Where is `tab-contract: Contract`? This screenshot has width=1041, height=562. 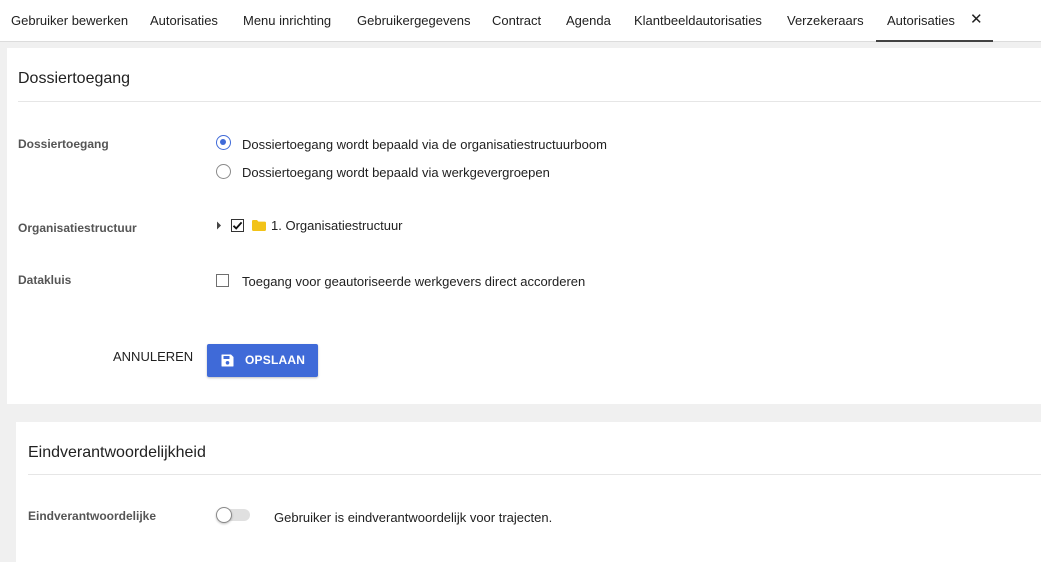 tab-contract: Contract is located at coordinates (516, 21).